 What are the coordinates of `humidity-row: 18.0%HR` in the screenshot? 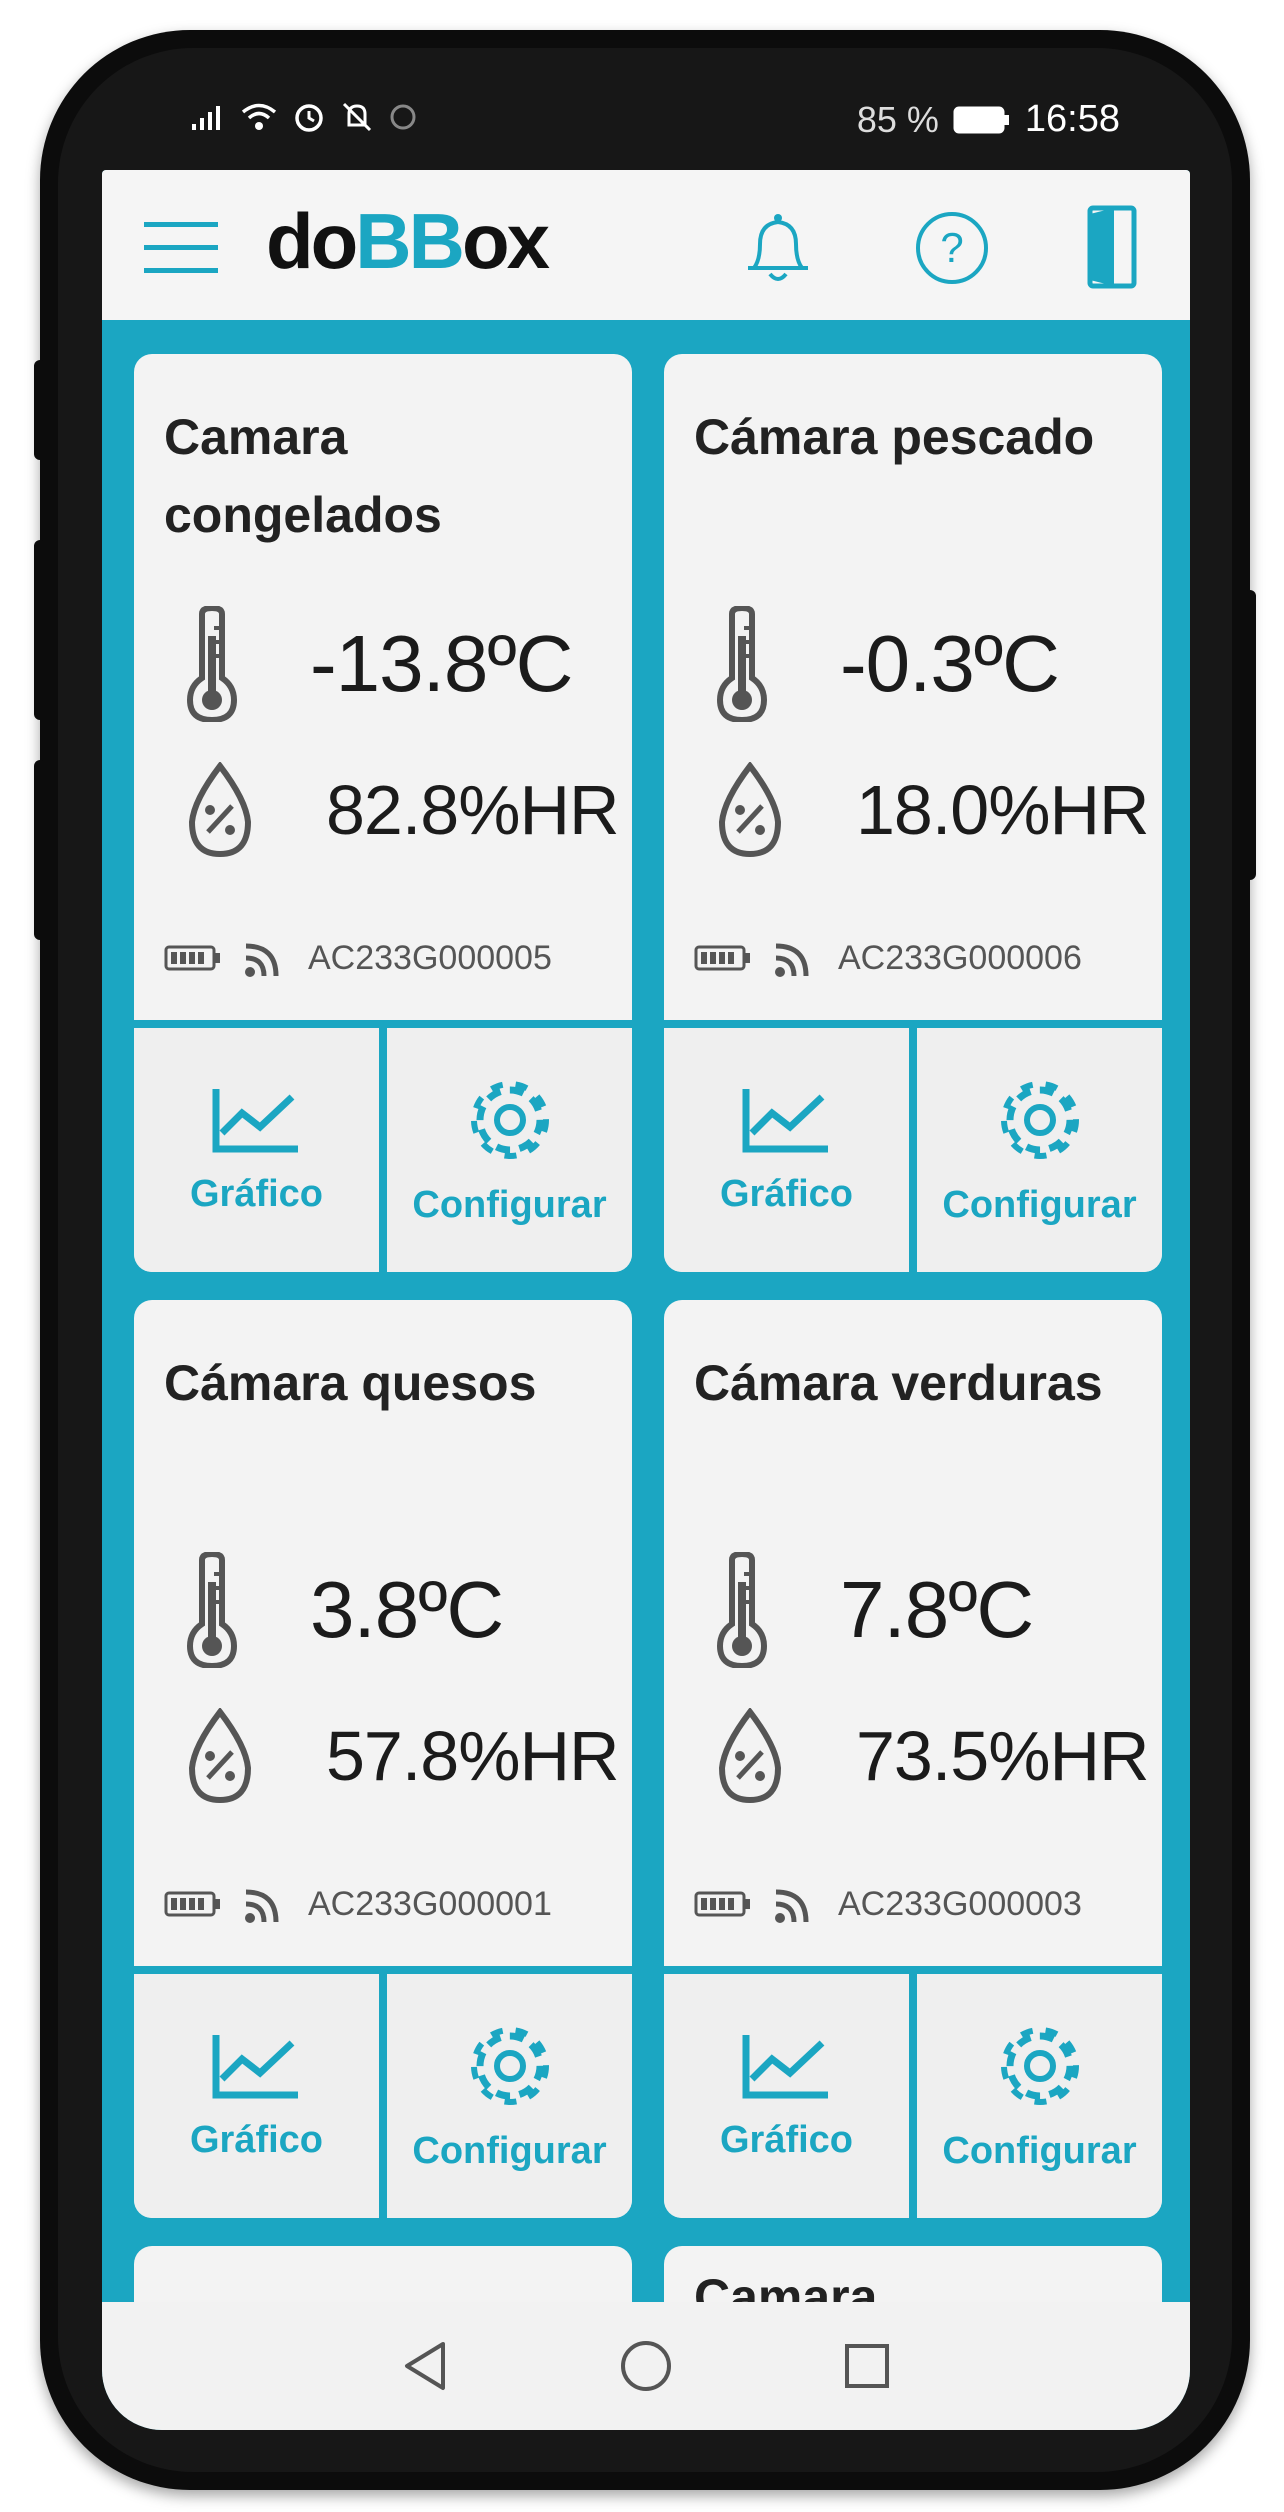 It's located at (932, 810).